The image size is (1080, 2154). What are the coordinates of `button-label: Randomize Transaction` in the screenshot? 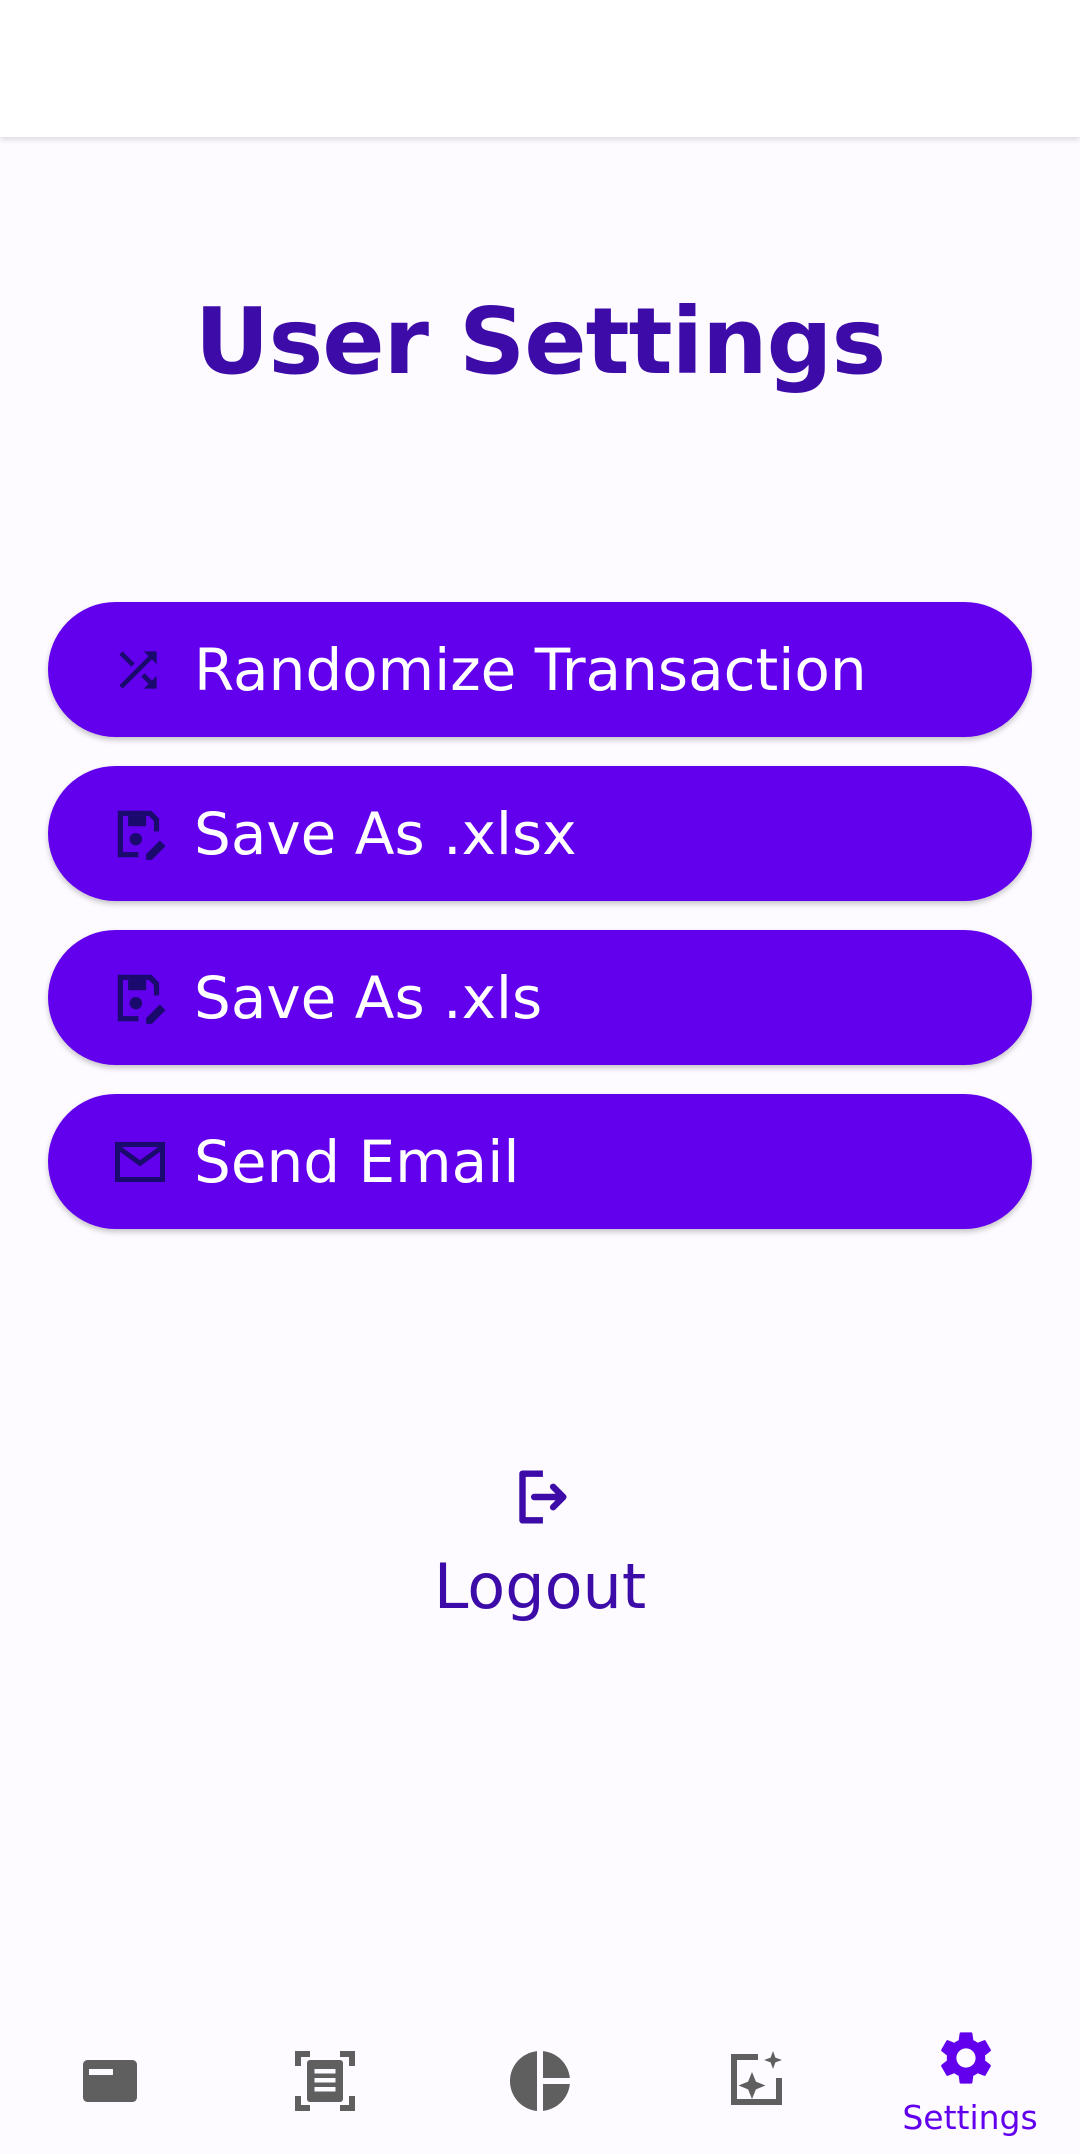 It's located at (530, 669).